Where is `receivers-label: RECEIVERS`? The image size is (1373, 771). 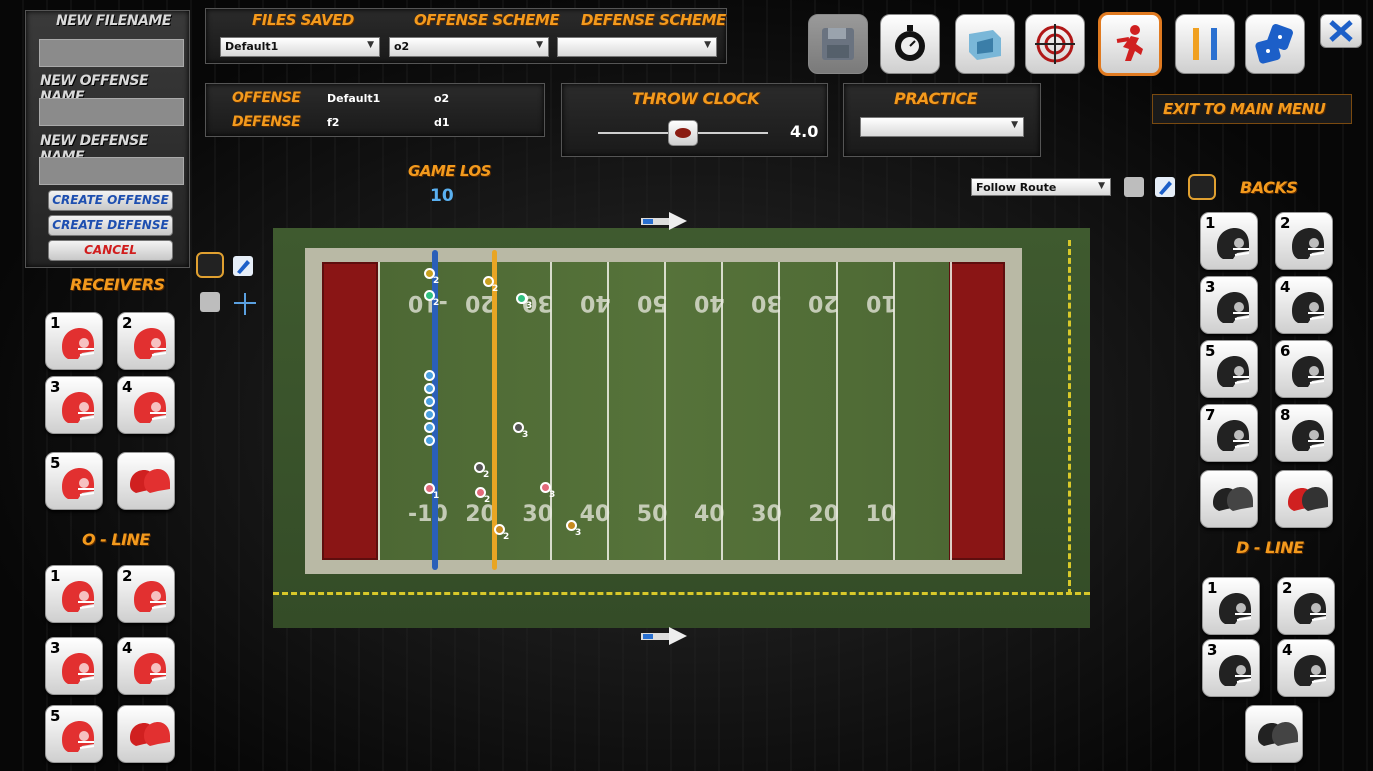 receivers-label: RECEIVERS is located at coordinates (117, 284).